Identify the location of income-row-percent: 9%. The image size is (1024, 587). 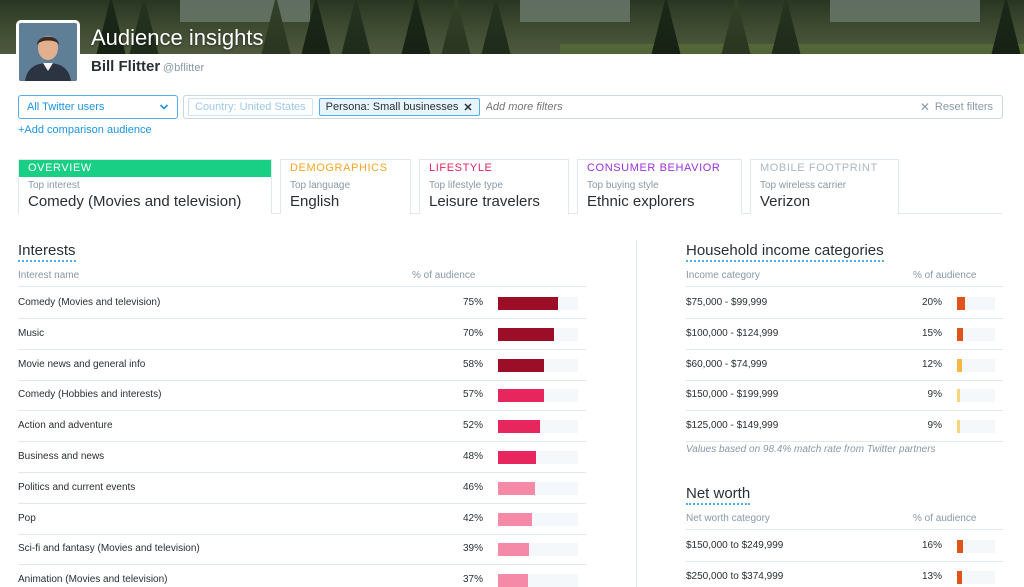
(934, 395).